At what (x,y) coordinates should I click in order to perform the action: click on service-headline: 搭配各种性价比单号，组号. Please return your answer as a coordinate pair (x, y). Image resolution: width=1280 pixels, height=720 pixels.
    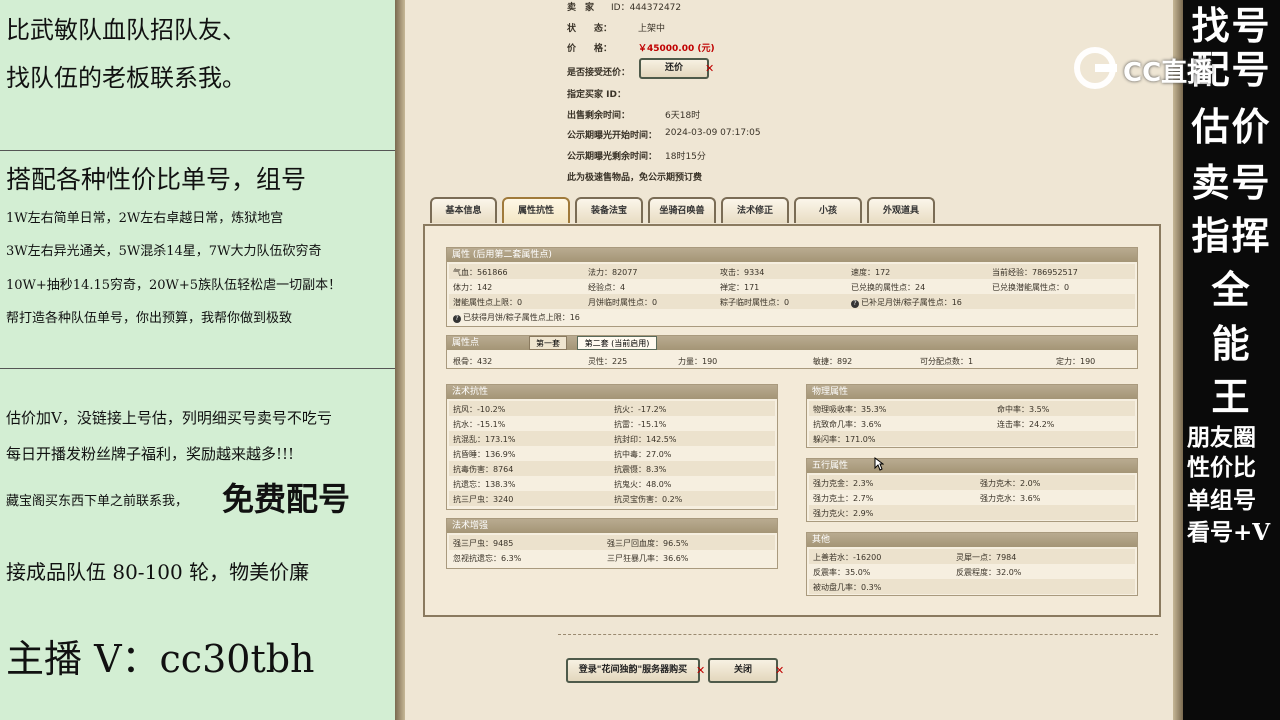
    Looking at the image, I should click on (156, 179).